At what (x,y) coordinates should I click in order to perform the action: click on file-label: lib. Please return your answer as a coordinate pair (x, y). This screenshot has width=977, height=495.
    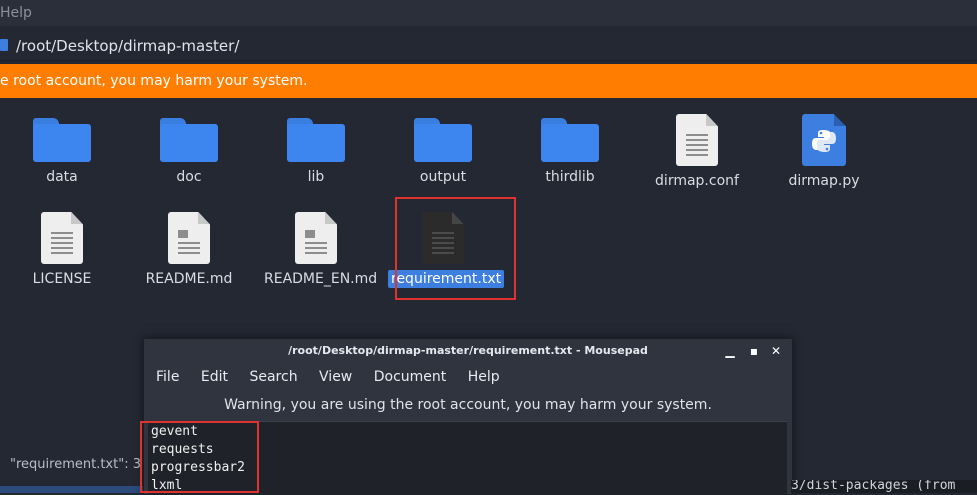
    Looking at the image, I should click on (316, 177).